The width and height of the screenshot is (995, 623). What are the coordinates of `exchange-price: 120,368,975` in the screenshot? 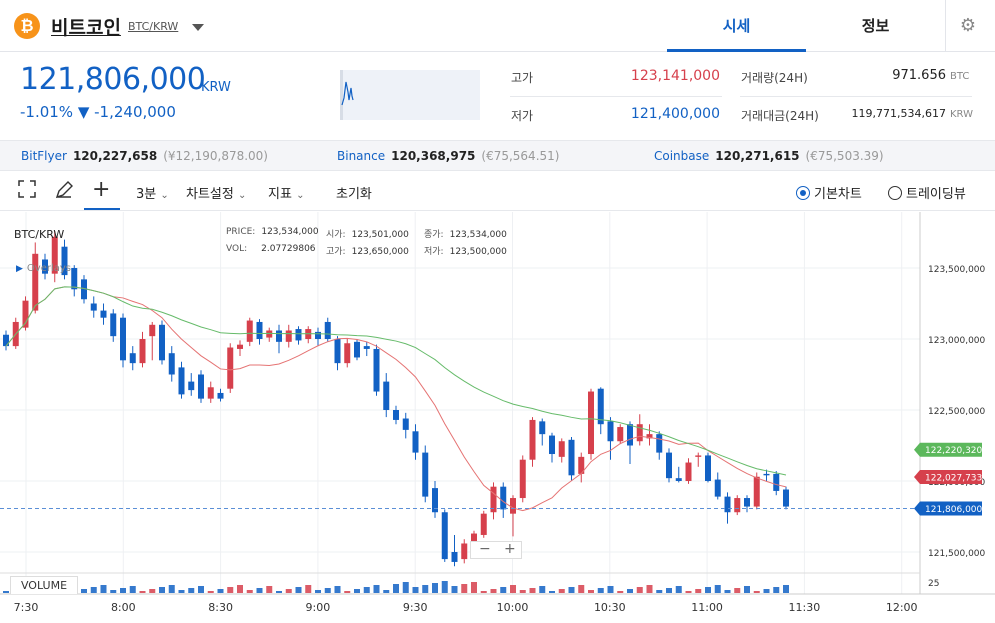 It's located at (433, 156).